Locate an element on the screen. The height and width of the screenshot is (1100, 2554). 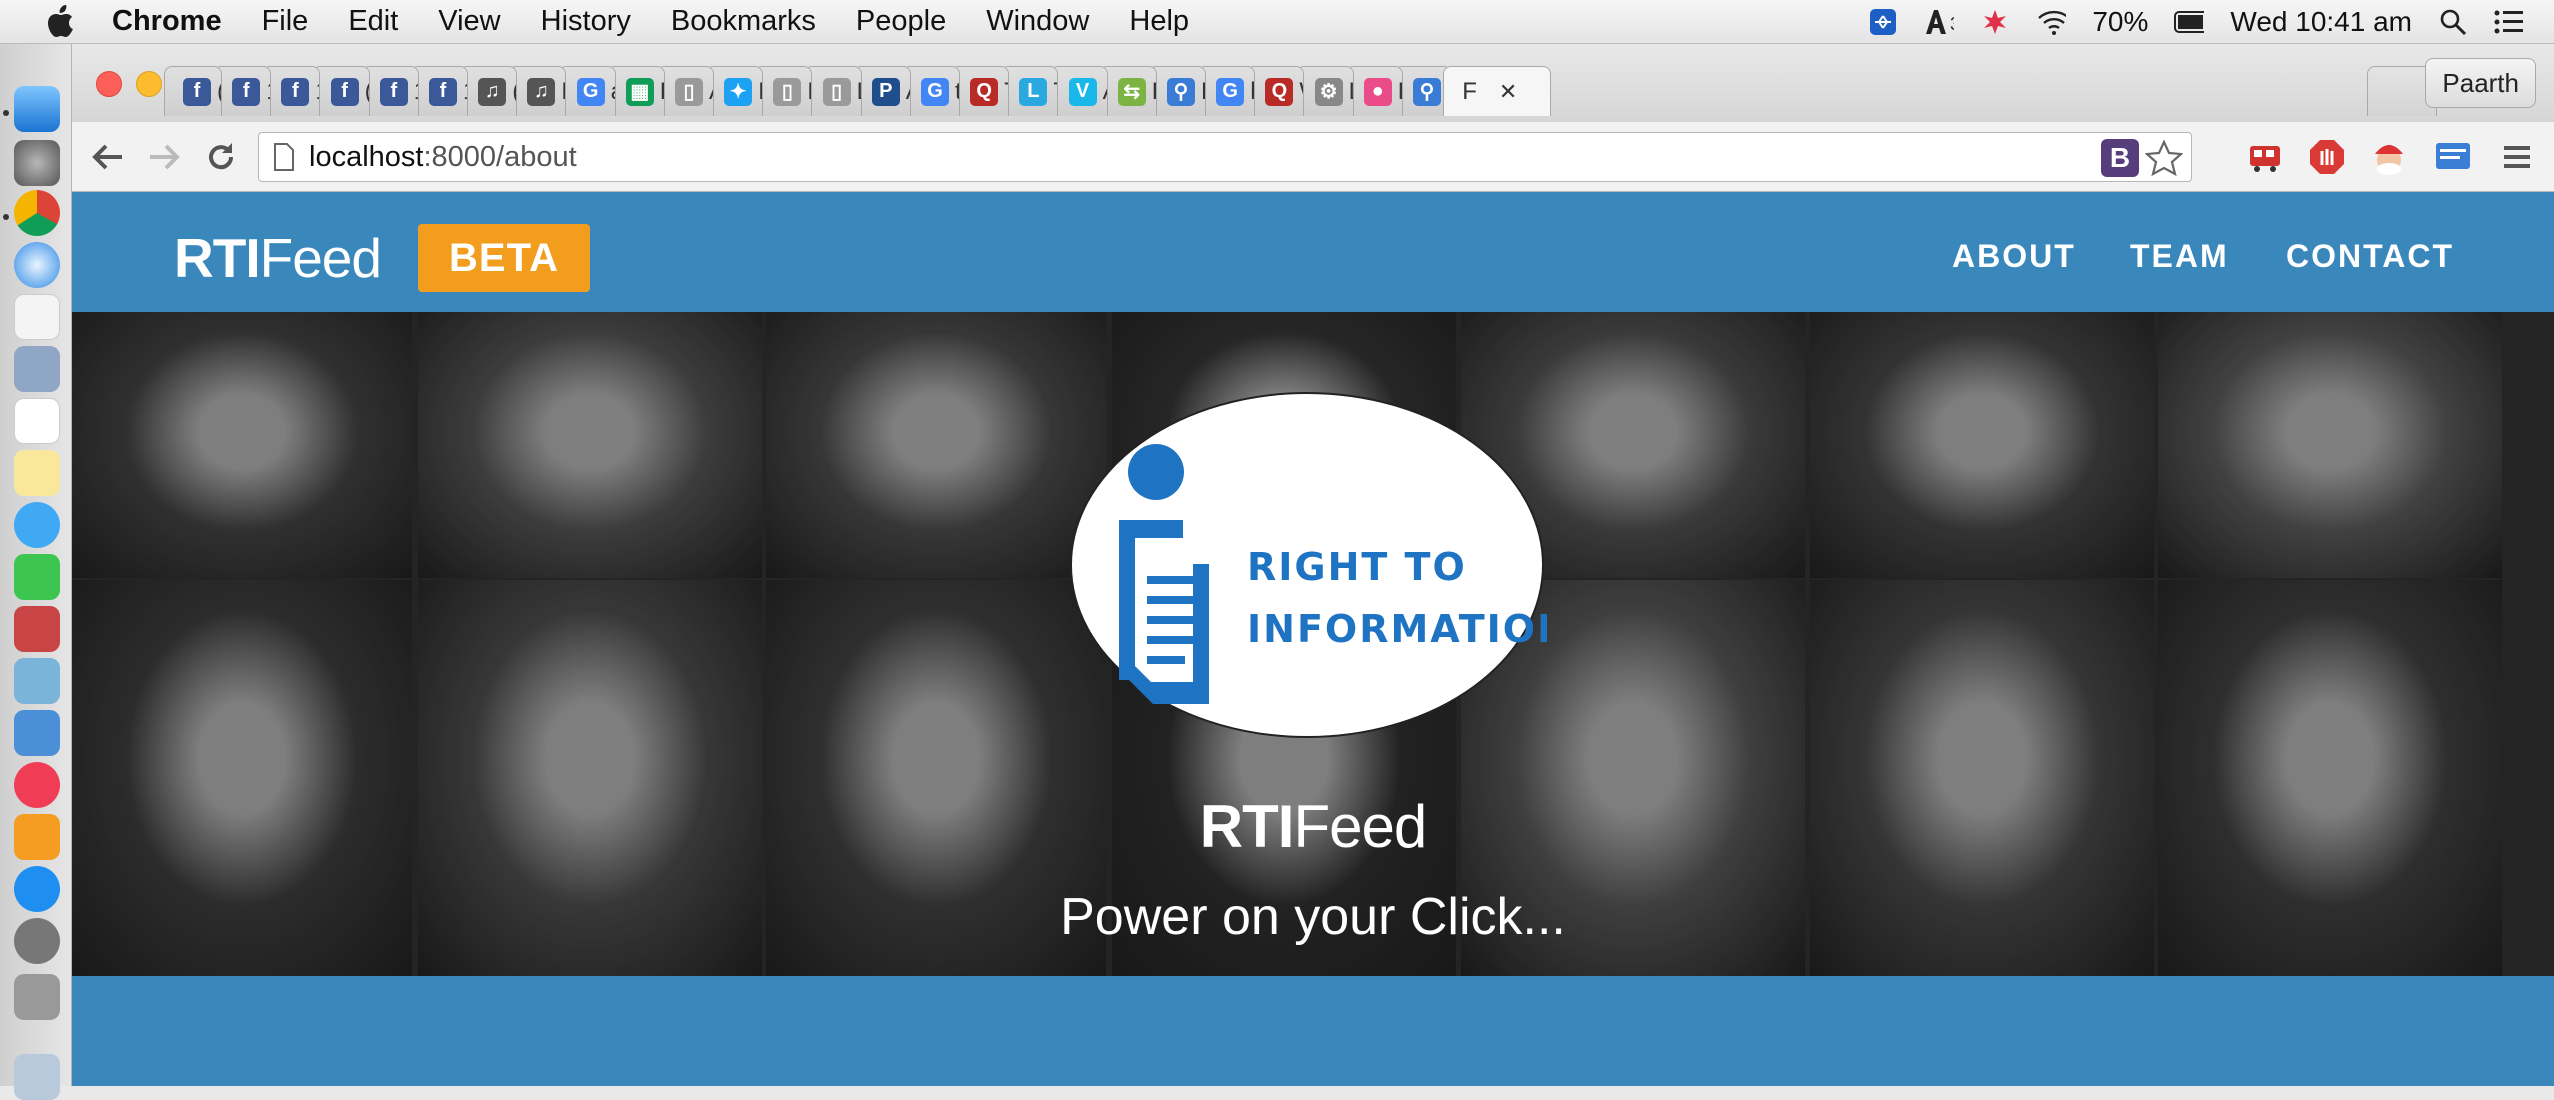
menu-history: History is located at coordinates (586, 21).